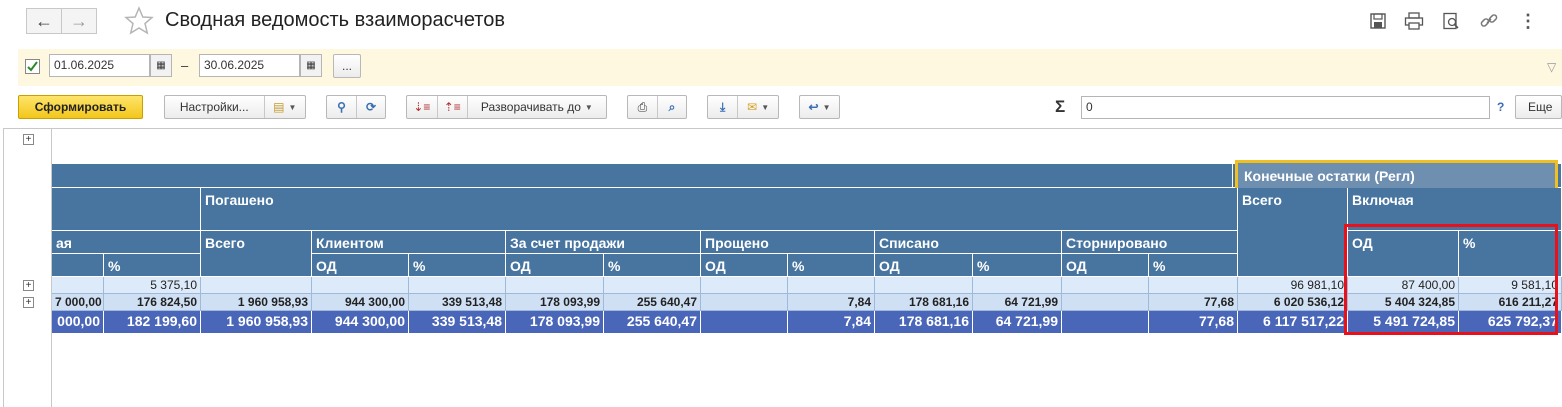 The height and width of the screenshot is (407, 1562). I want to click on page-title: Сводная ведомость взаиморасчетов, so click(335, 20).